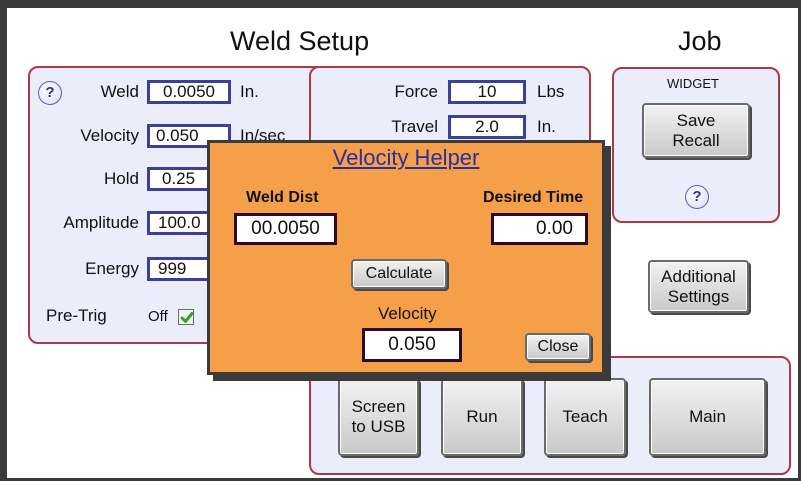 The width and height of the screenshot is (801, 481). What do you see at coordinates (546, 126) in the screenshot?
I see `travel-unit: In.` at bounding box center [546, 126].